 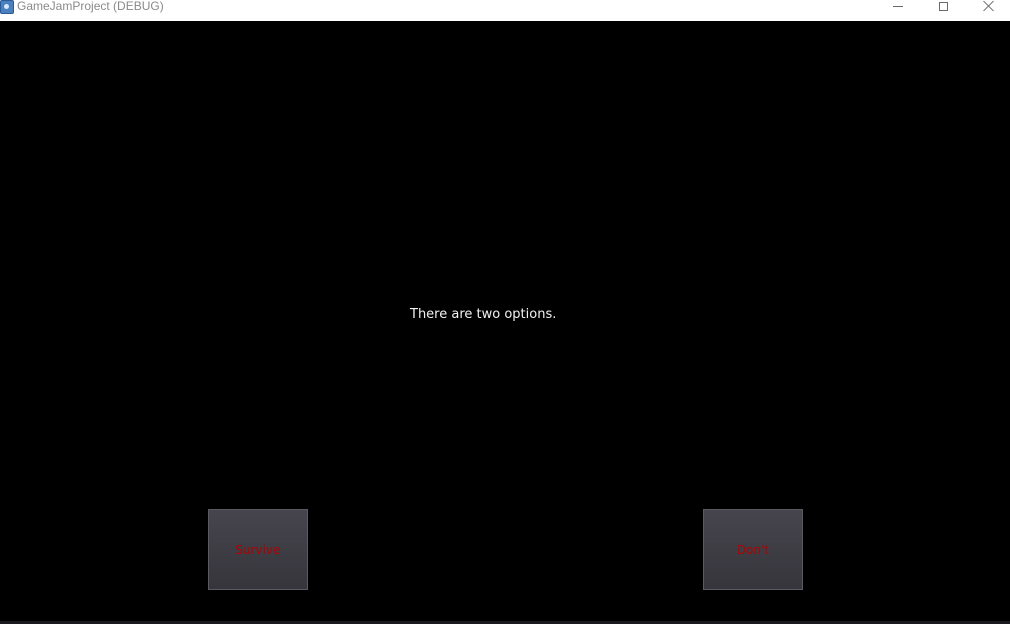 I want to click on minimize-icon, so click(x=898, y=6).